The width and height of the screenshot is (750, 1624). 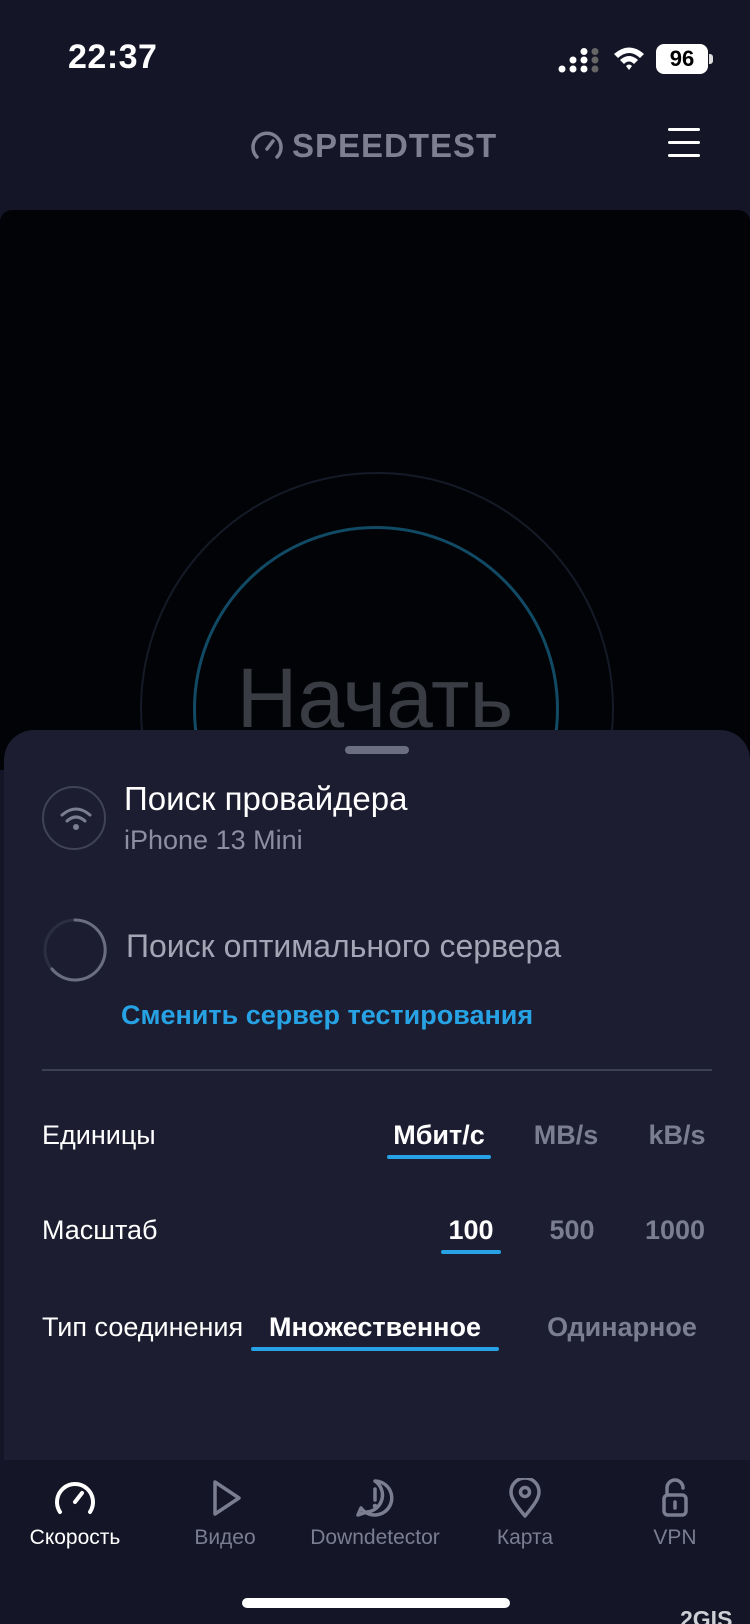 I want to click on tab-video: Видео, so click(x=225, y=1514).